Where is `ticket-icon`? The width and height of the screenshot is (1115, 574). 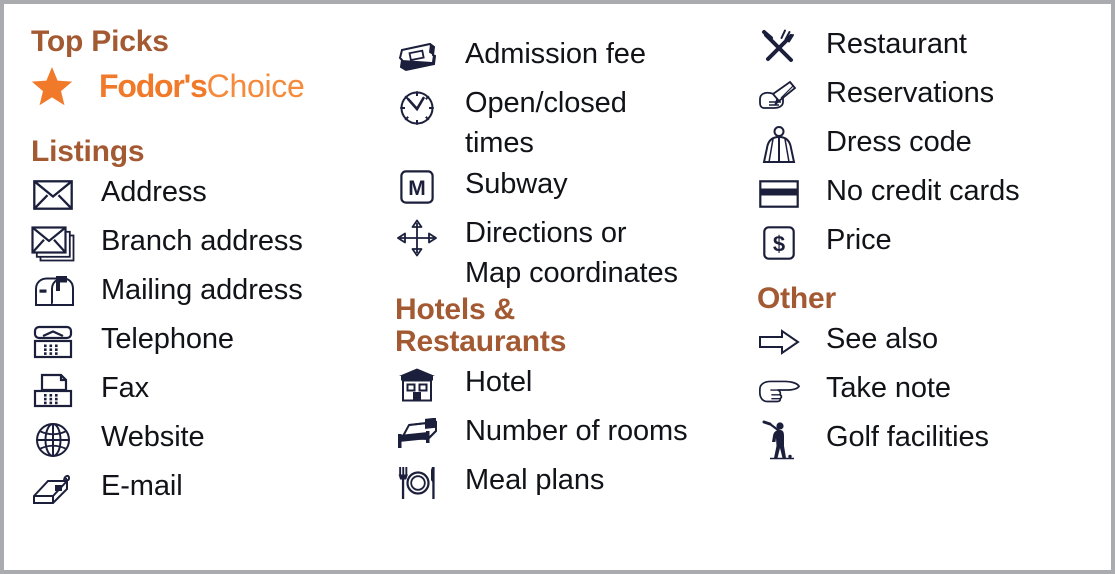 ticket-icon is located at coordinates (417, 57).